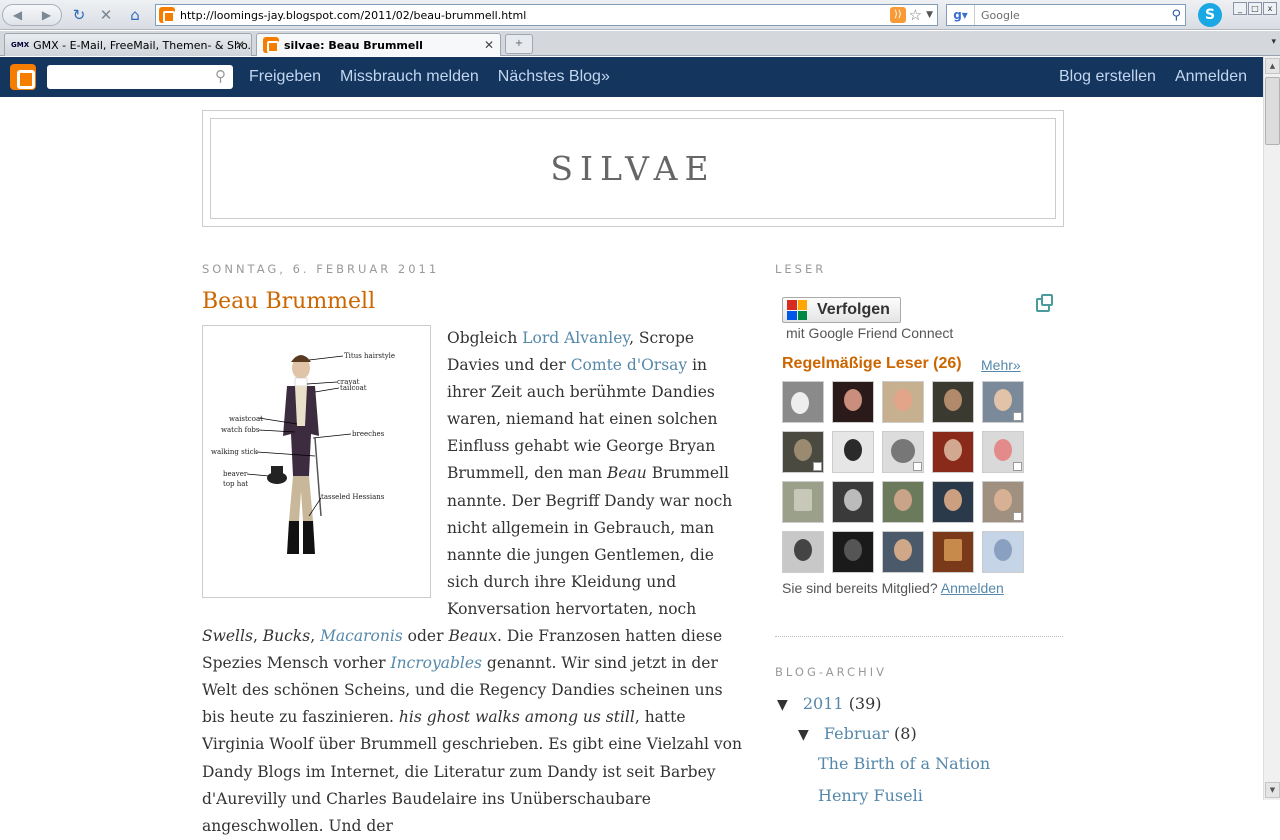 The width and height of the screenshot is (1280, 840). Describe the element at coordinates (519, 44) in the screenshot. I see `new-tab-button: +` at that location.